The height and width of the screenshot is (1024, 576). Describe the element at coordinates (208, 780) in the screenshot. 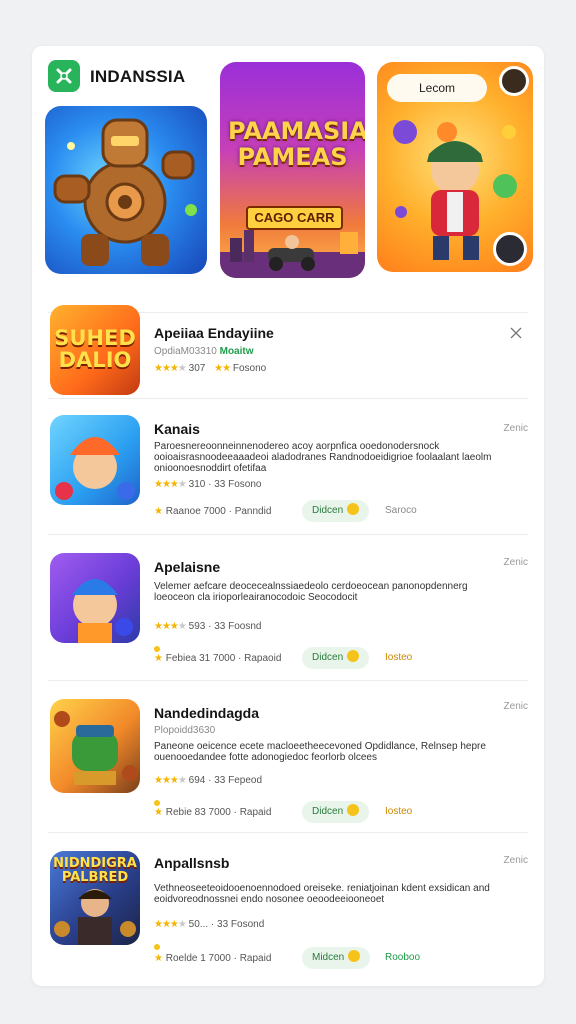

I see `rating: ★★★★ 694 · 33 Fepeod` at that location.